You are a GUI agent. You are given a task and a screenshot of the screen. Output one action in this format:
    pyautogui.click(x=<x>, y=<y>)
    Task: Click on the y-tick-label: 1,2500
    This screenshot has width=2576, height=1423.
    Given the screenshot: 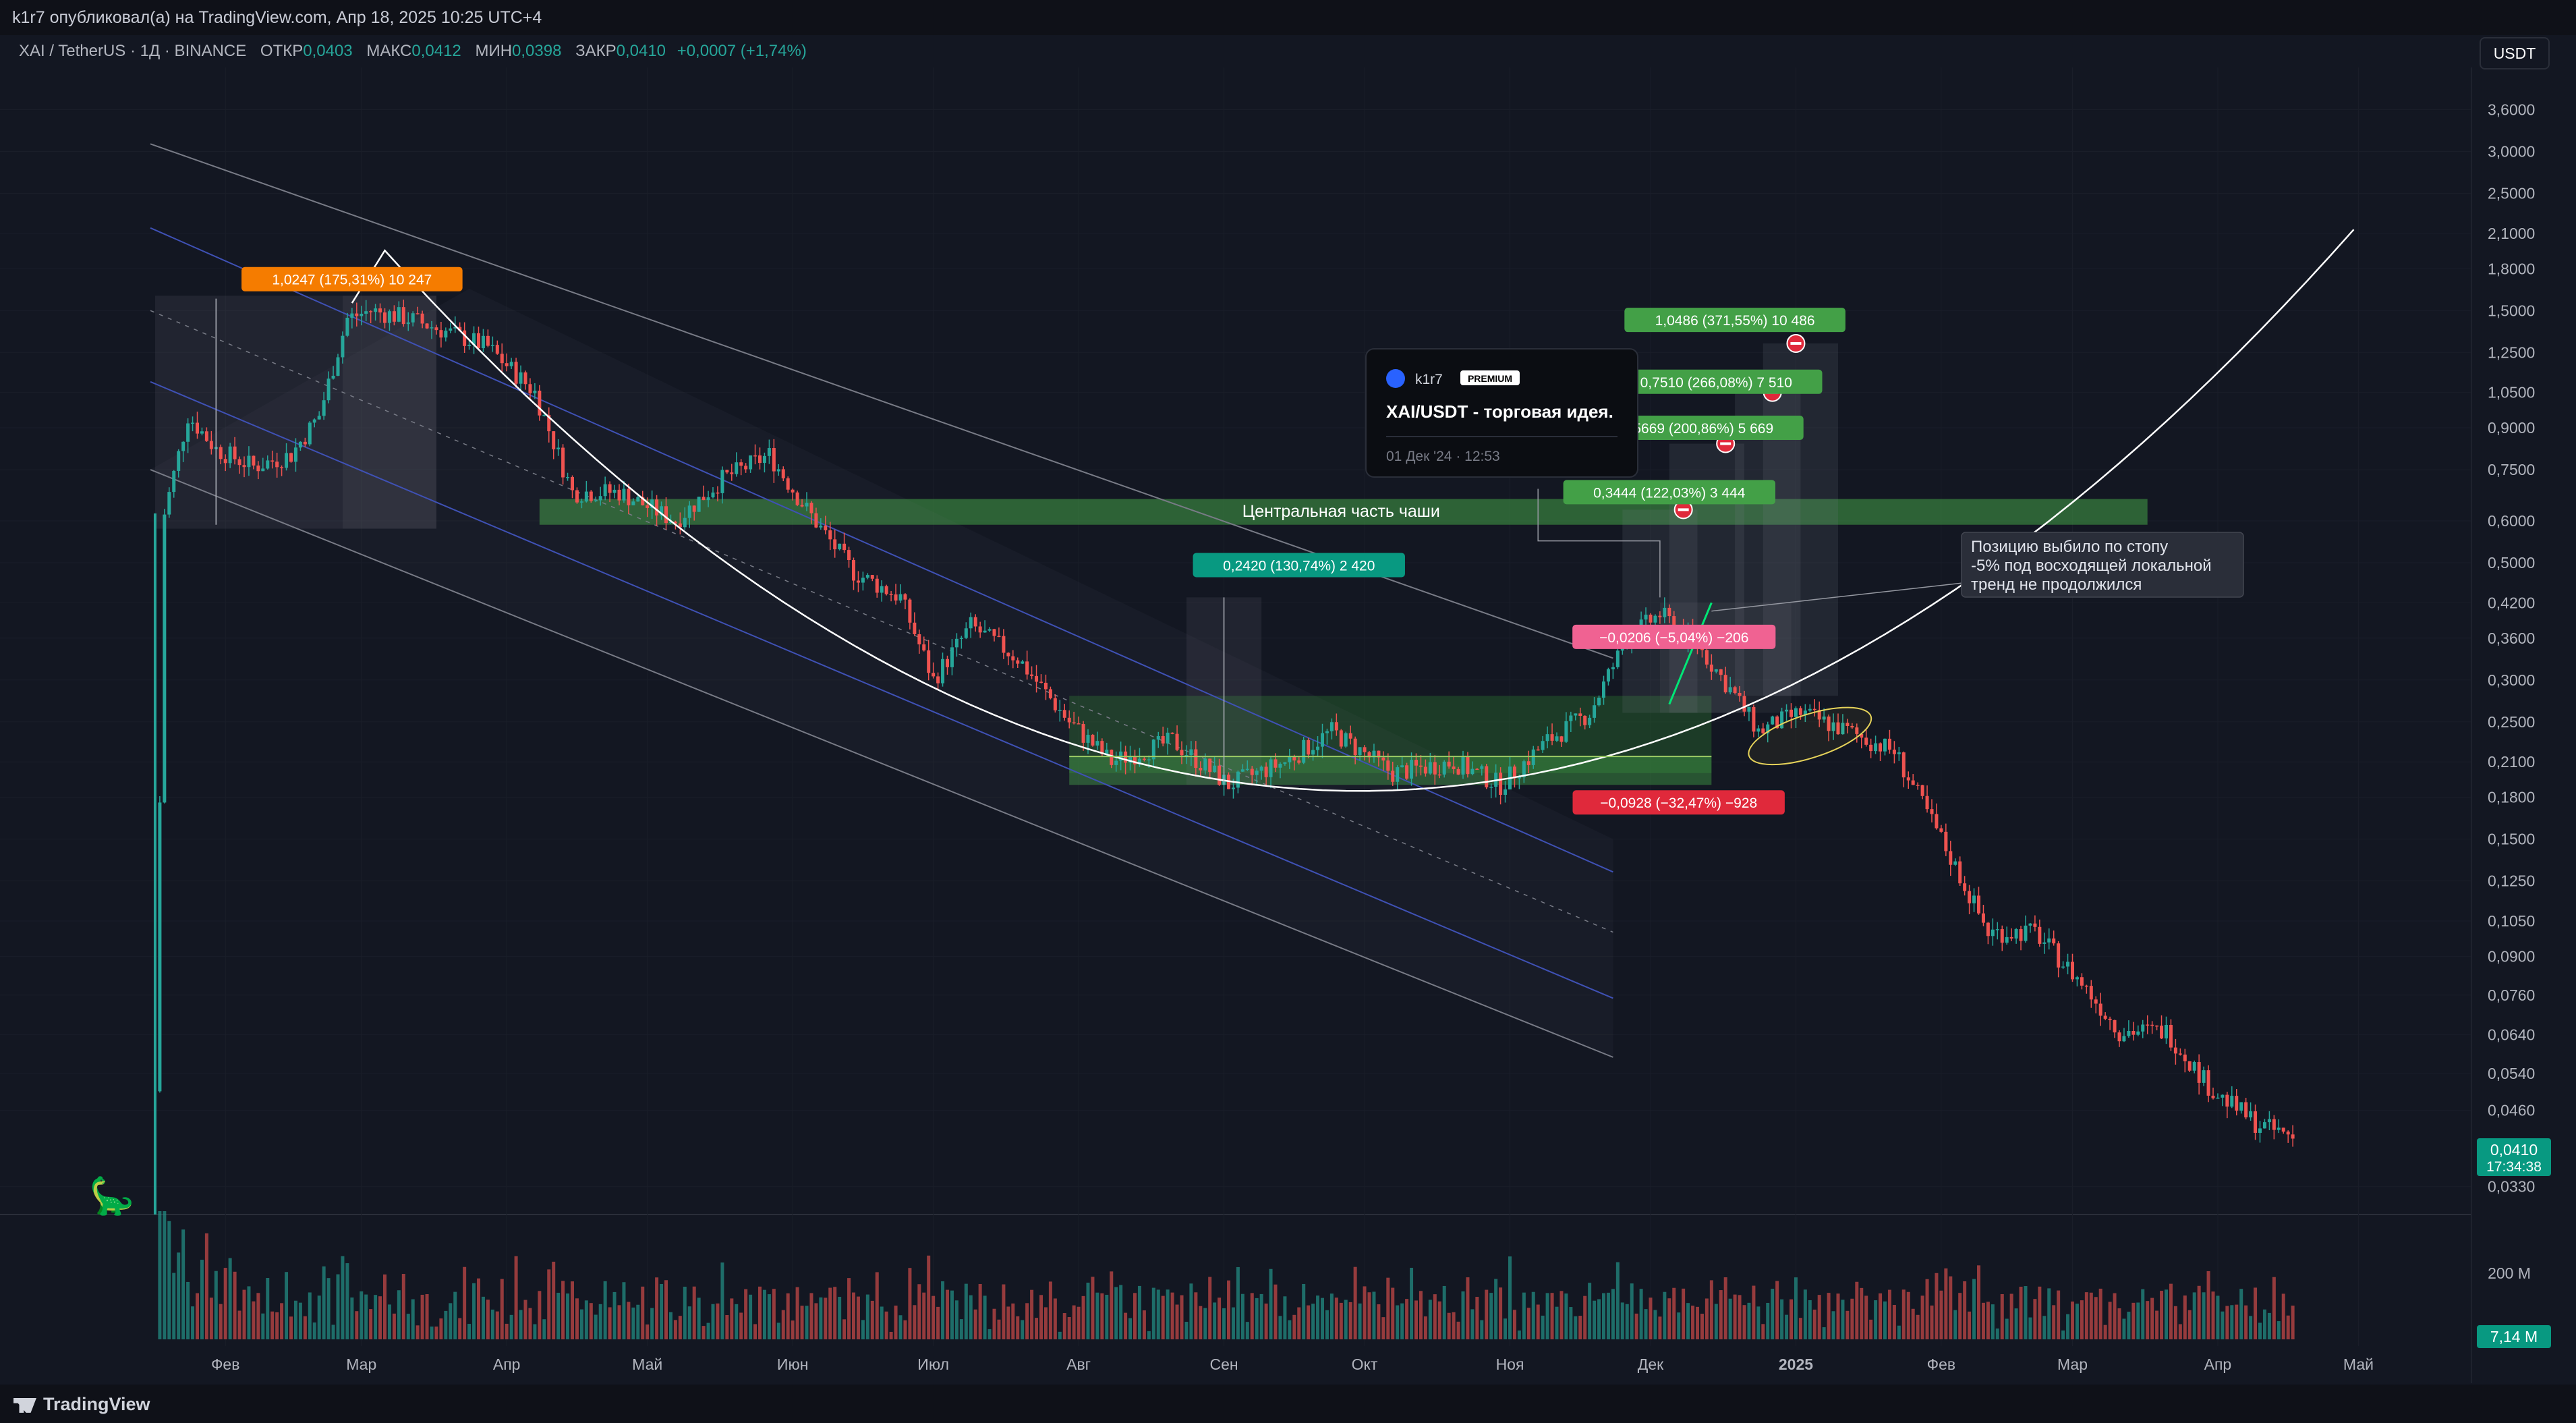 What is the action you would take?
    pyautogui.click(x=2511, y=352)
    